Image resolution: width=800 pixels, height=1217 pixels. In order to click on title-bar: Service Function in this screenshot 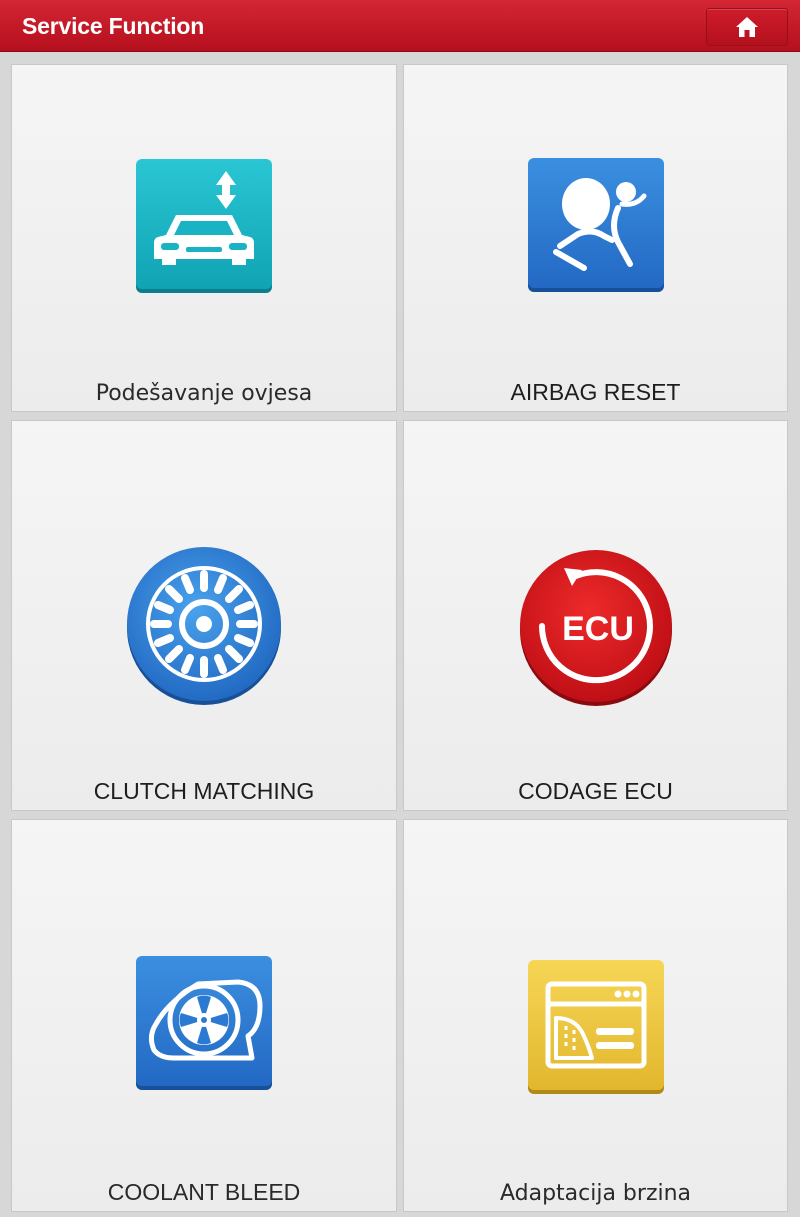, I will do `click(400, 26)`.